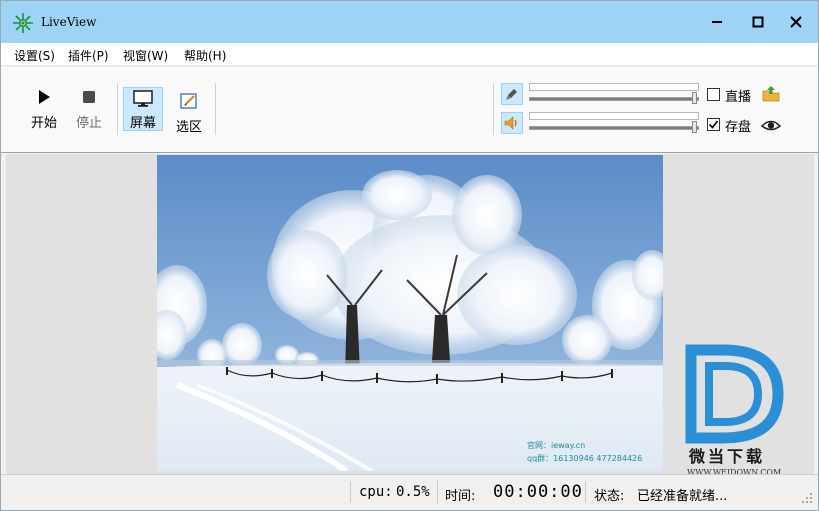  What do you see at coordinates (538, 492) in the screenshot?
I see `time-value: 00:00:00` at bounding box center [538, 492].